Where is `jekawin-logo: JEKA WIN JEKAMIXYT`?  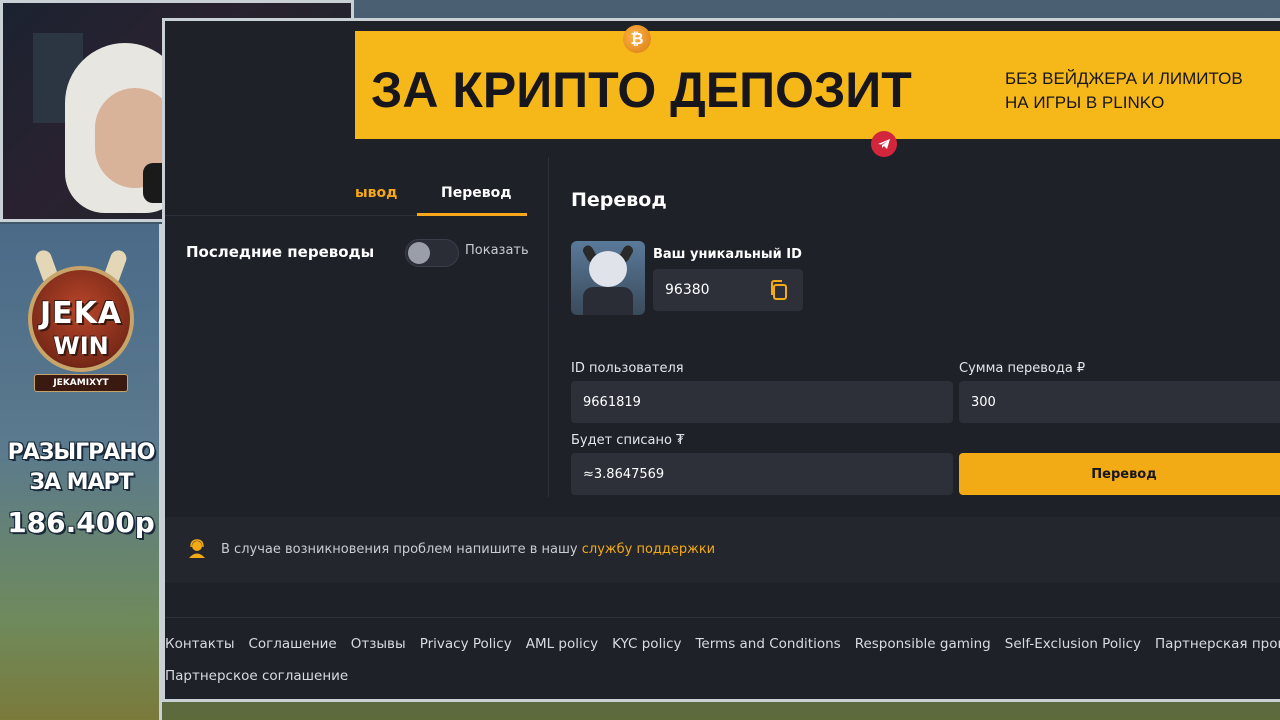 jekawin-logo: JEKA WIN JEKAMIXYT is located at coordinates (81, 320).